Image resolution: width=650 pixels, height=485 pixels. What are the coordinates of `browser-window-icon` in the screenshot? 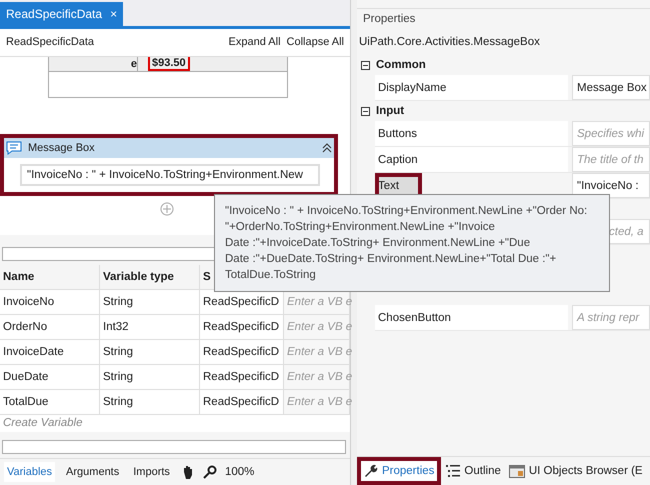 It's located at (516, 471).